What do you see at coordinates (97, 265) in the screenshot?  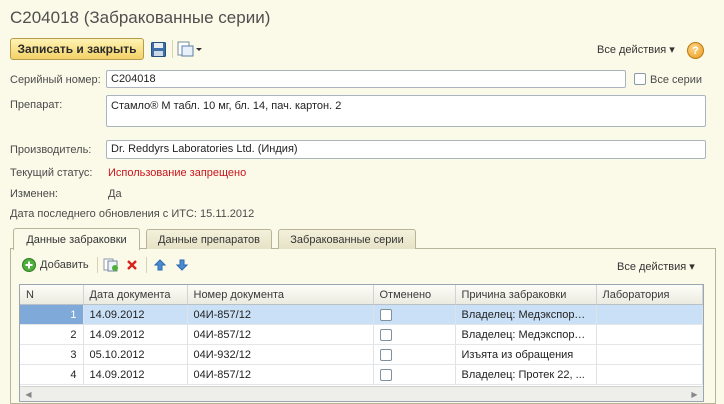 I see `table-toolbar-separator` at bounding box center [97, 265].